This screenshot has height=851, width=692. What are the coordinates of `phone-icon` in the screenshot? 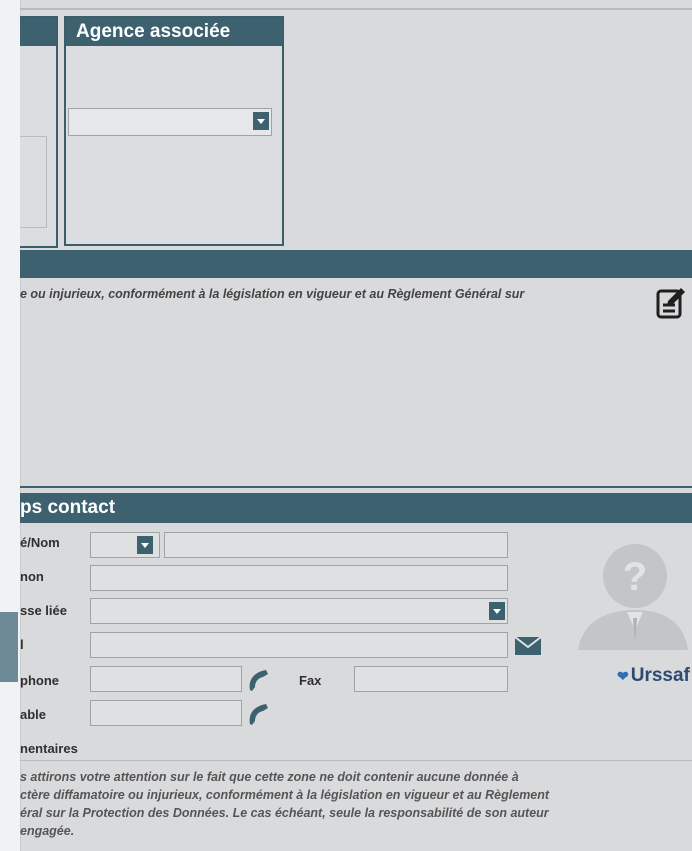 It's located at (258, 680).